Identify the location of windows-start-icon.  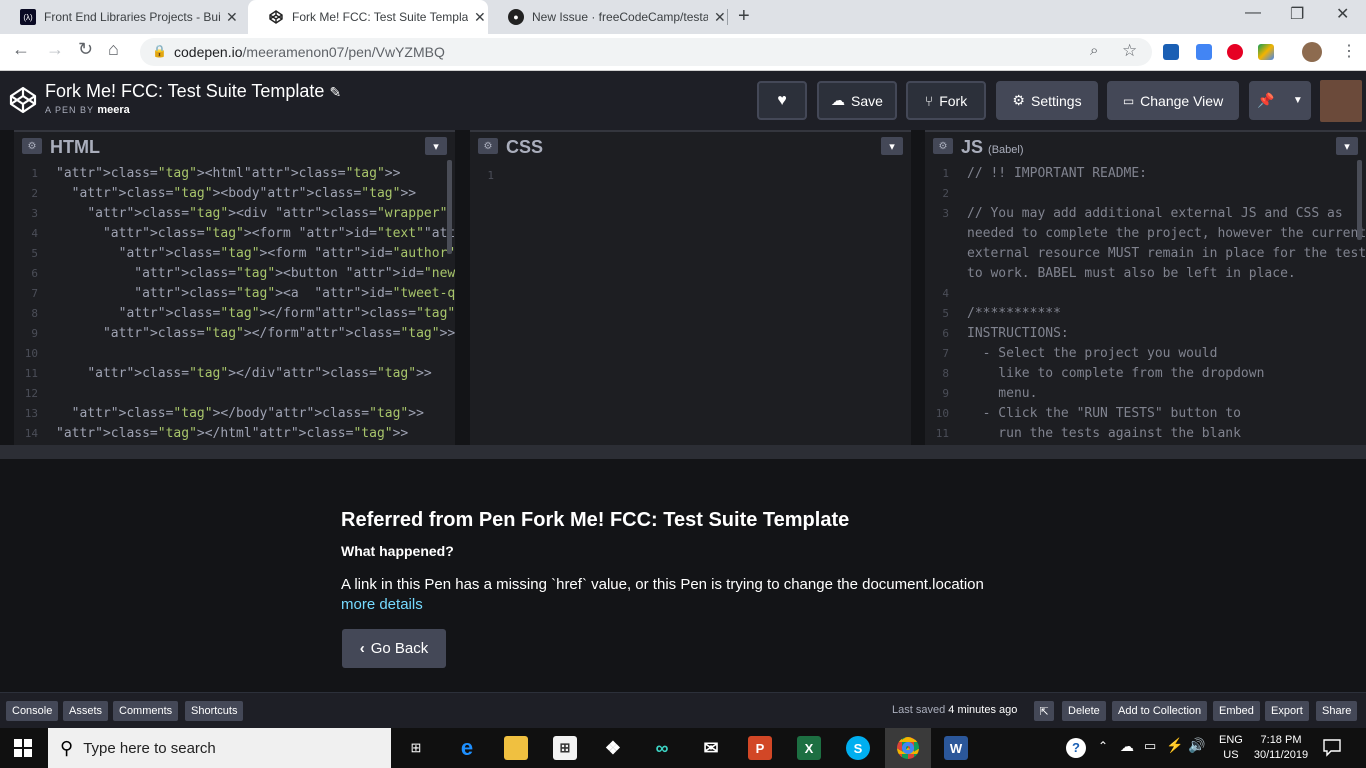
(23, 748).